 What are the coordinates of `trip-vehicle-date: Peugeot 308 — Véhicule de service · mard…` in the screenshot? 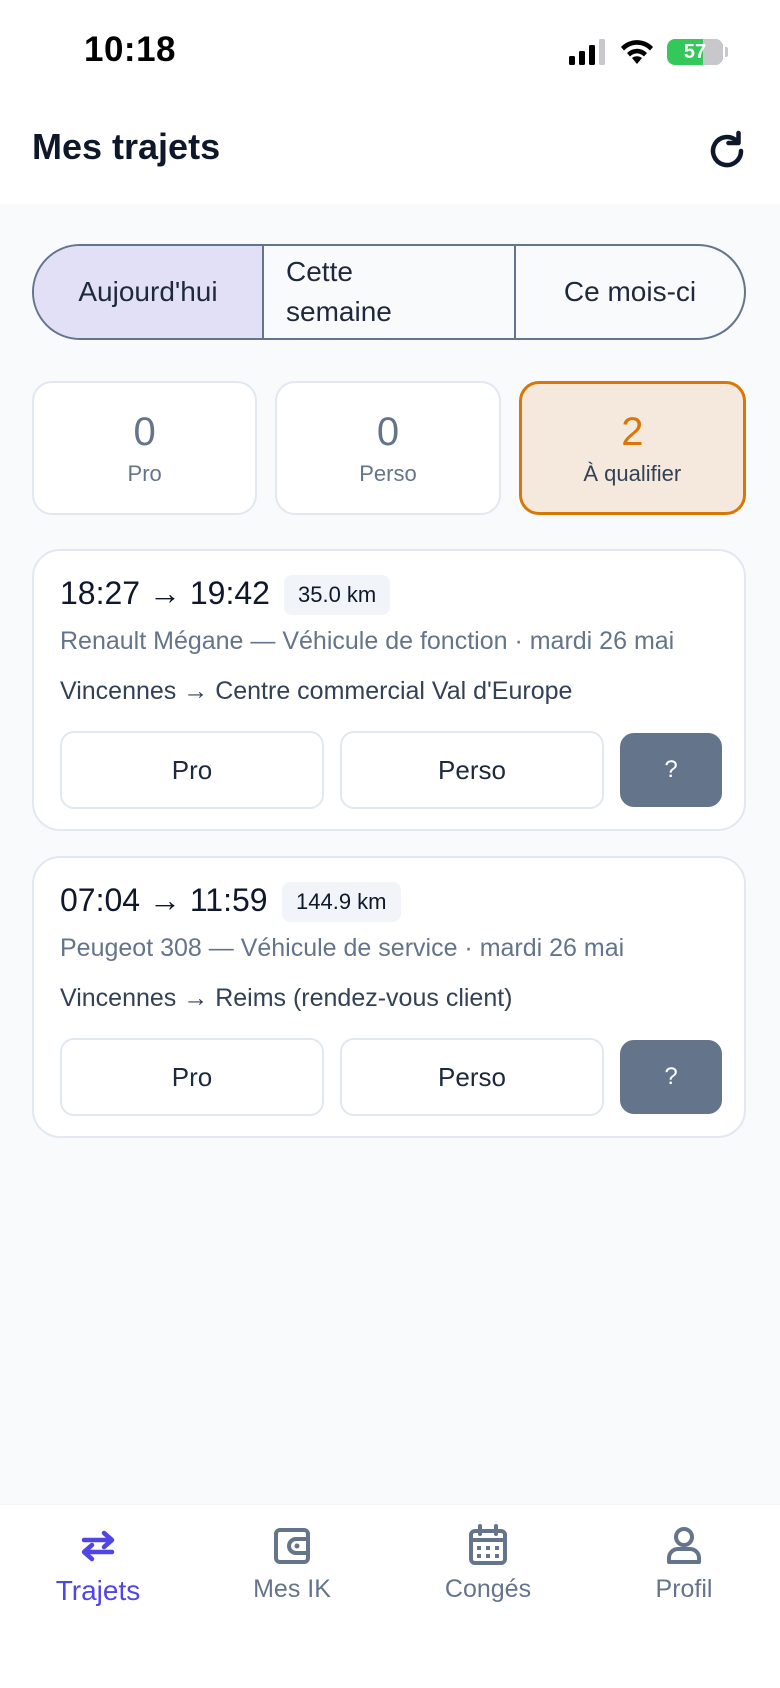 It's located at (342, 948).